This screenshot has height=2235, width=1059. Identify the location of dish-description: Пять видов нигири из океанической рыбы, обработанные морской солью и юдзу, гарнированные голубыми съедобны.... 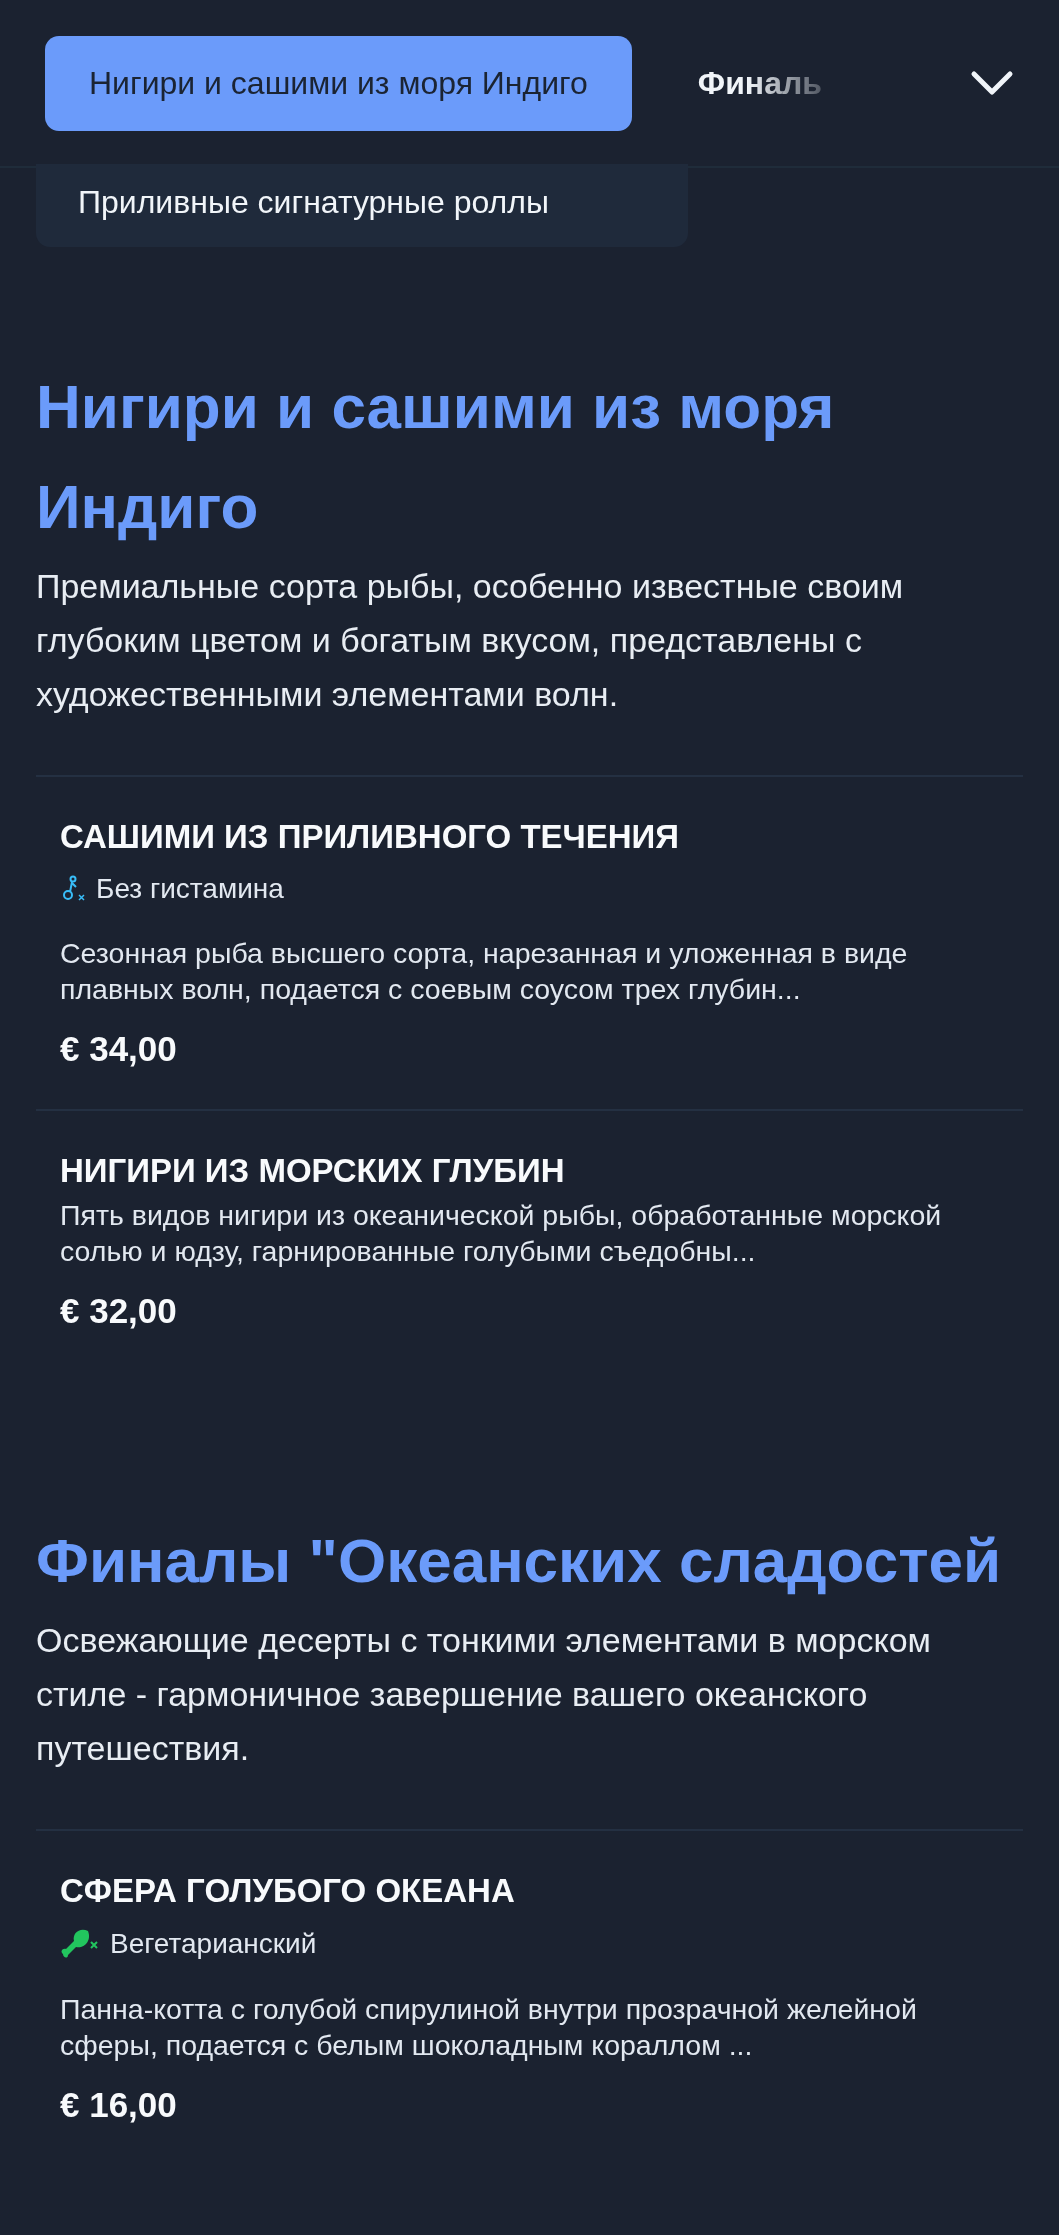
(501, 1233).